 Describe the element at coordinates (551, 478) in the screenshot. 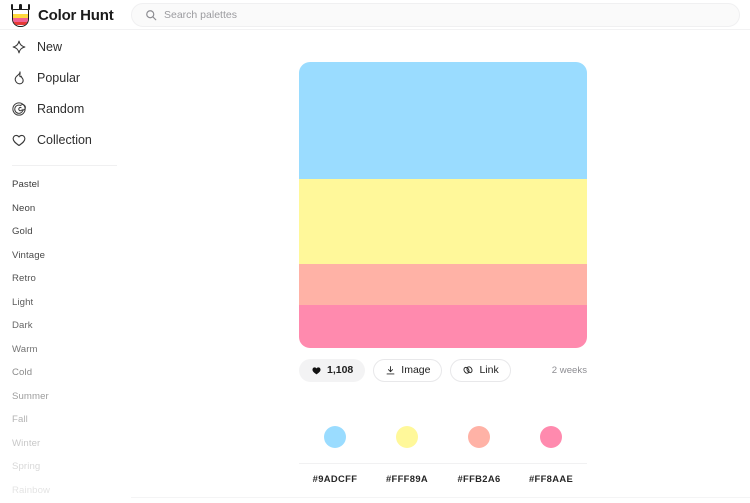

I see `swatch-hex-label: #FF8AAE` at that location.